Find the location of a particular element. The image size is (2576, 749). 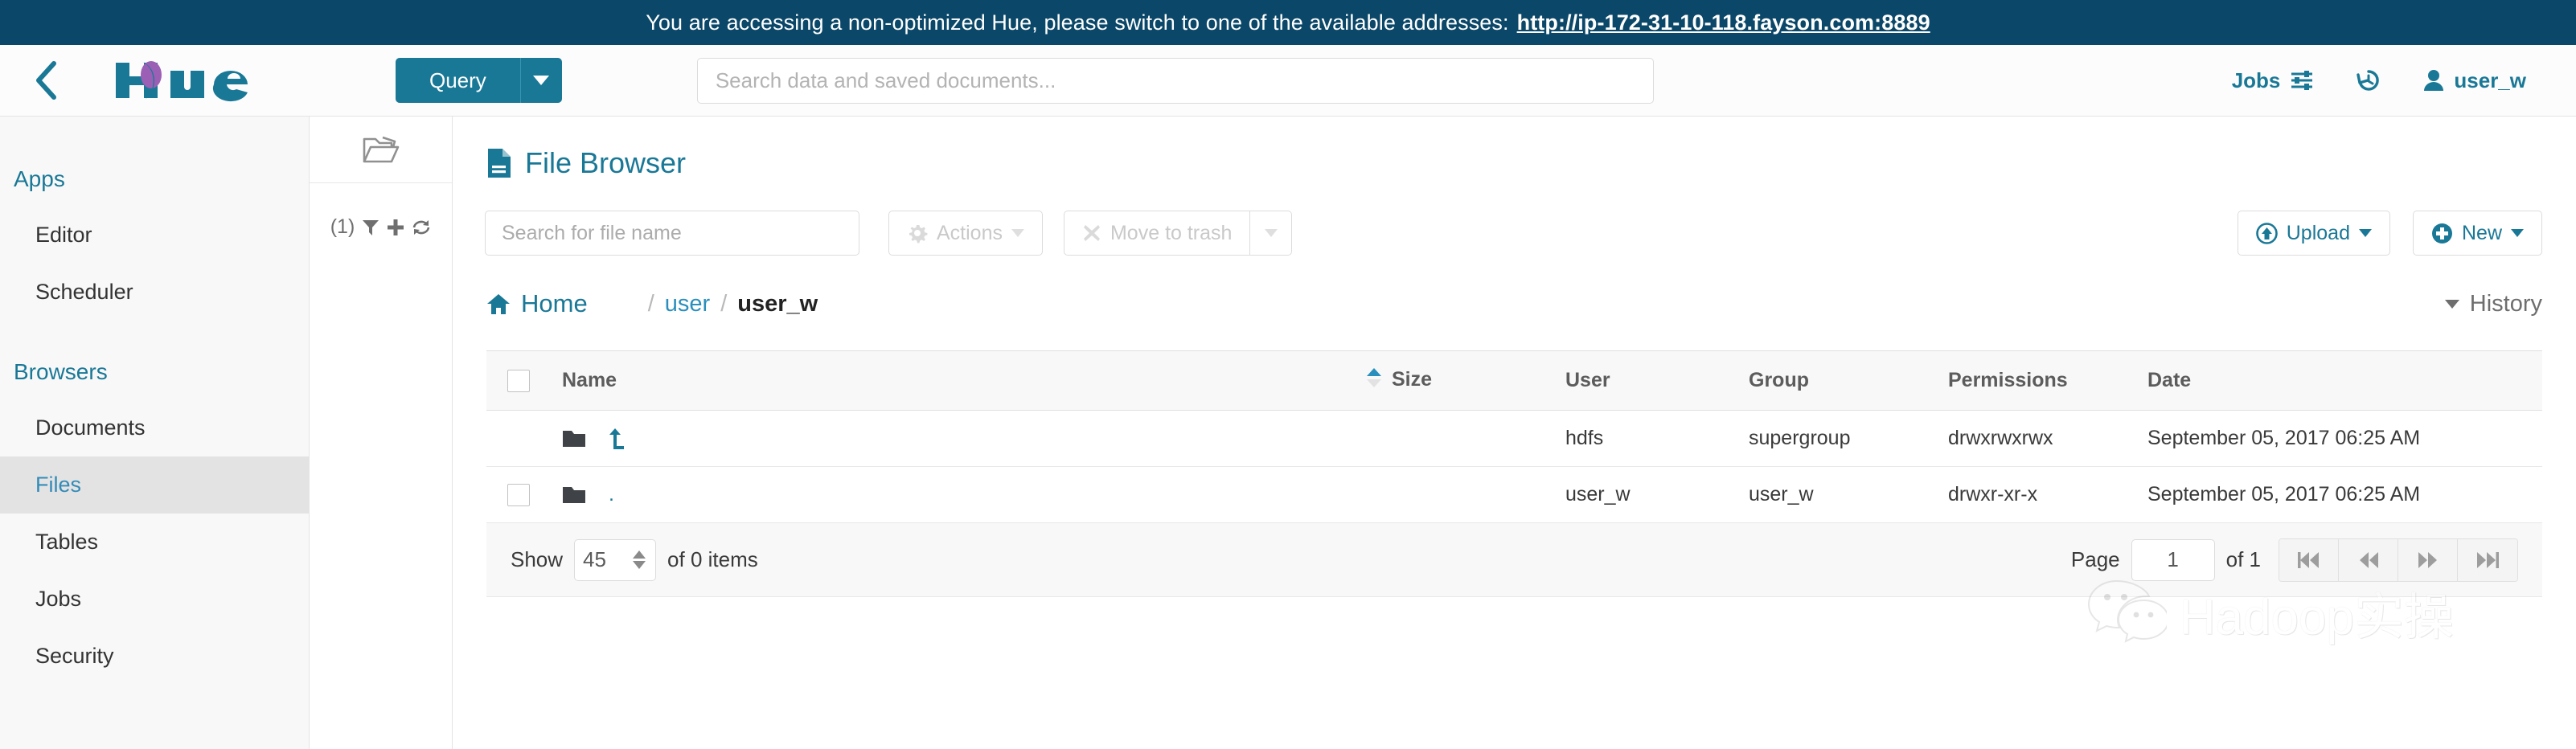

file-document-icon is located at coordinates (499, 163).